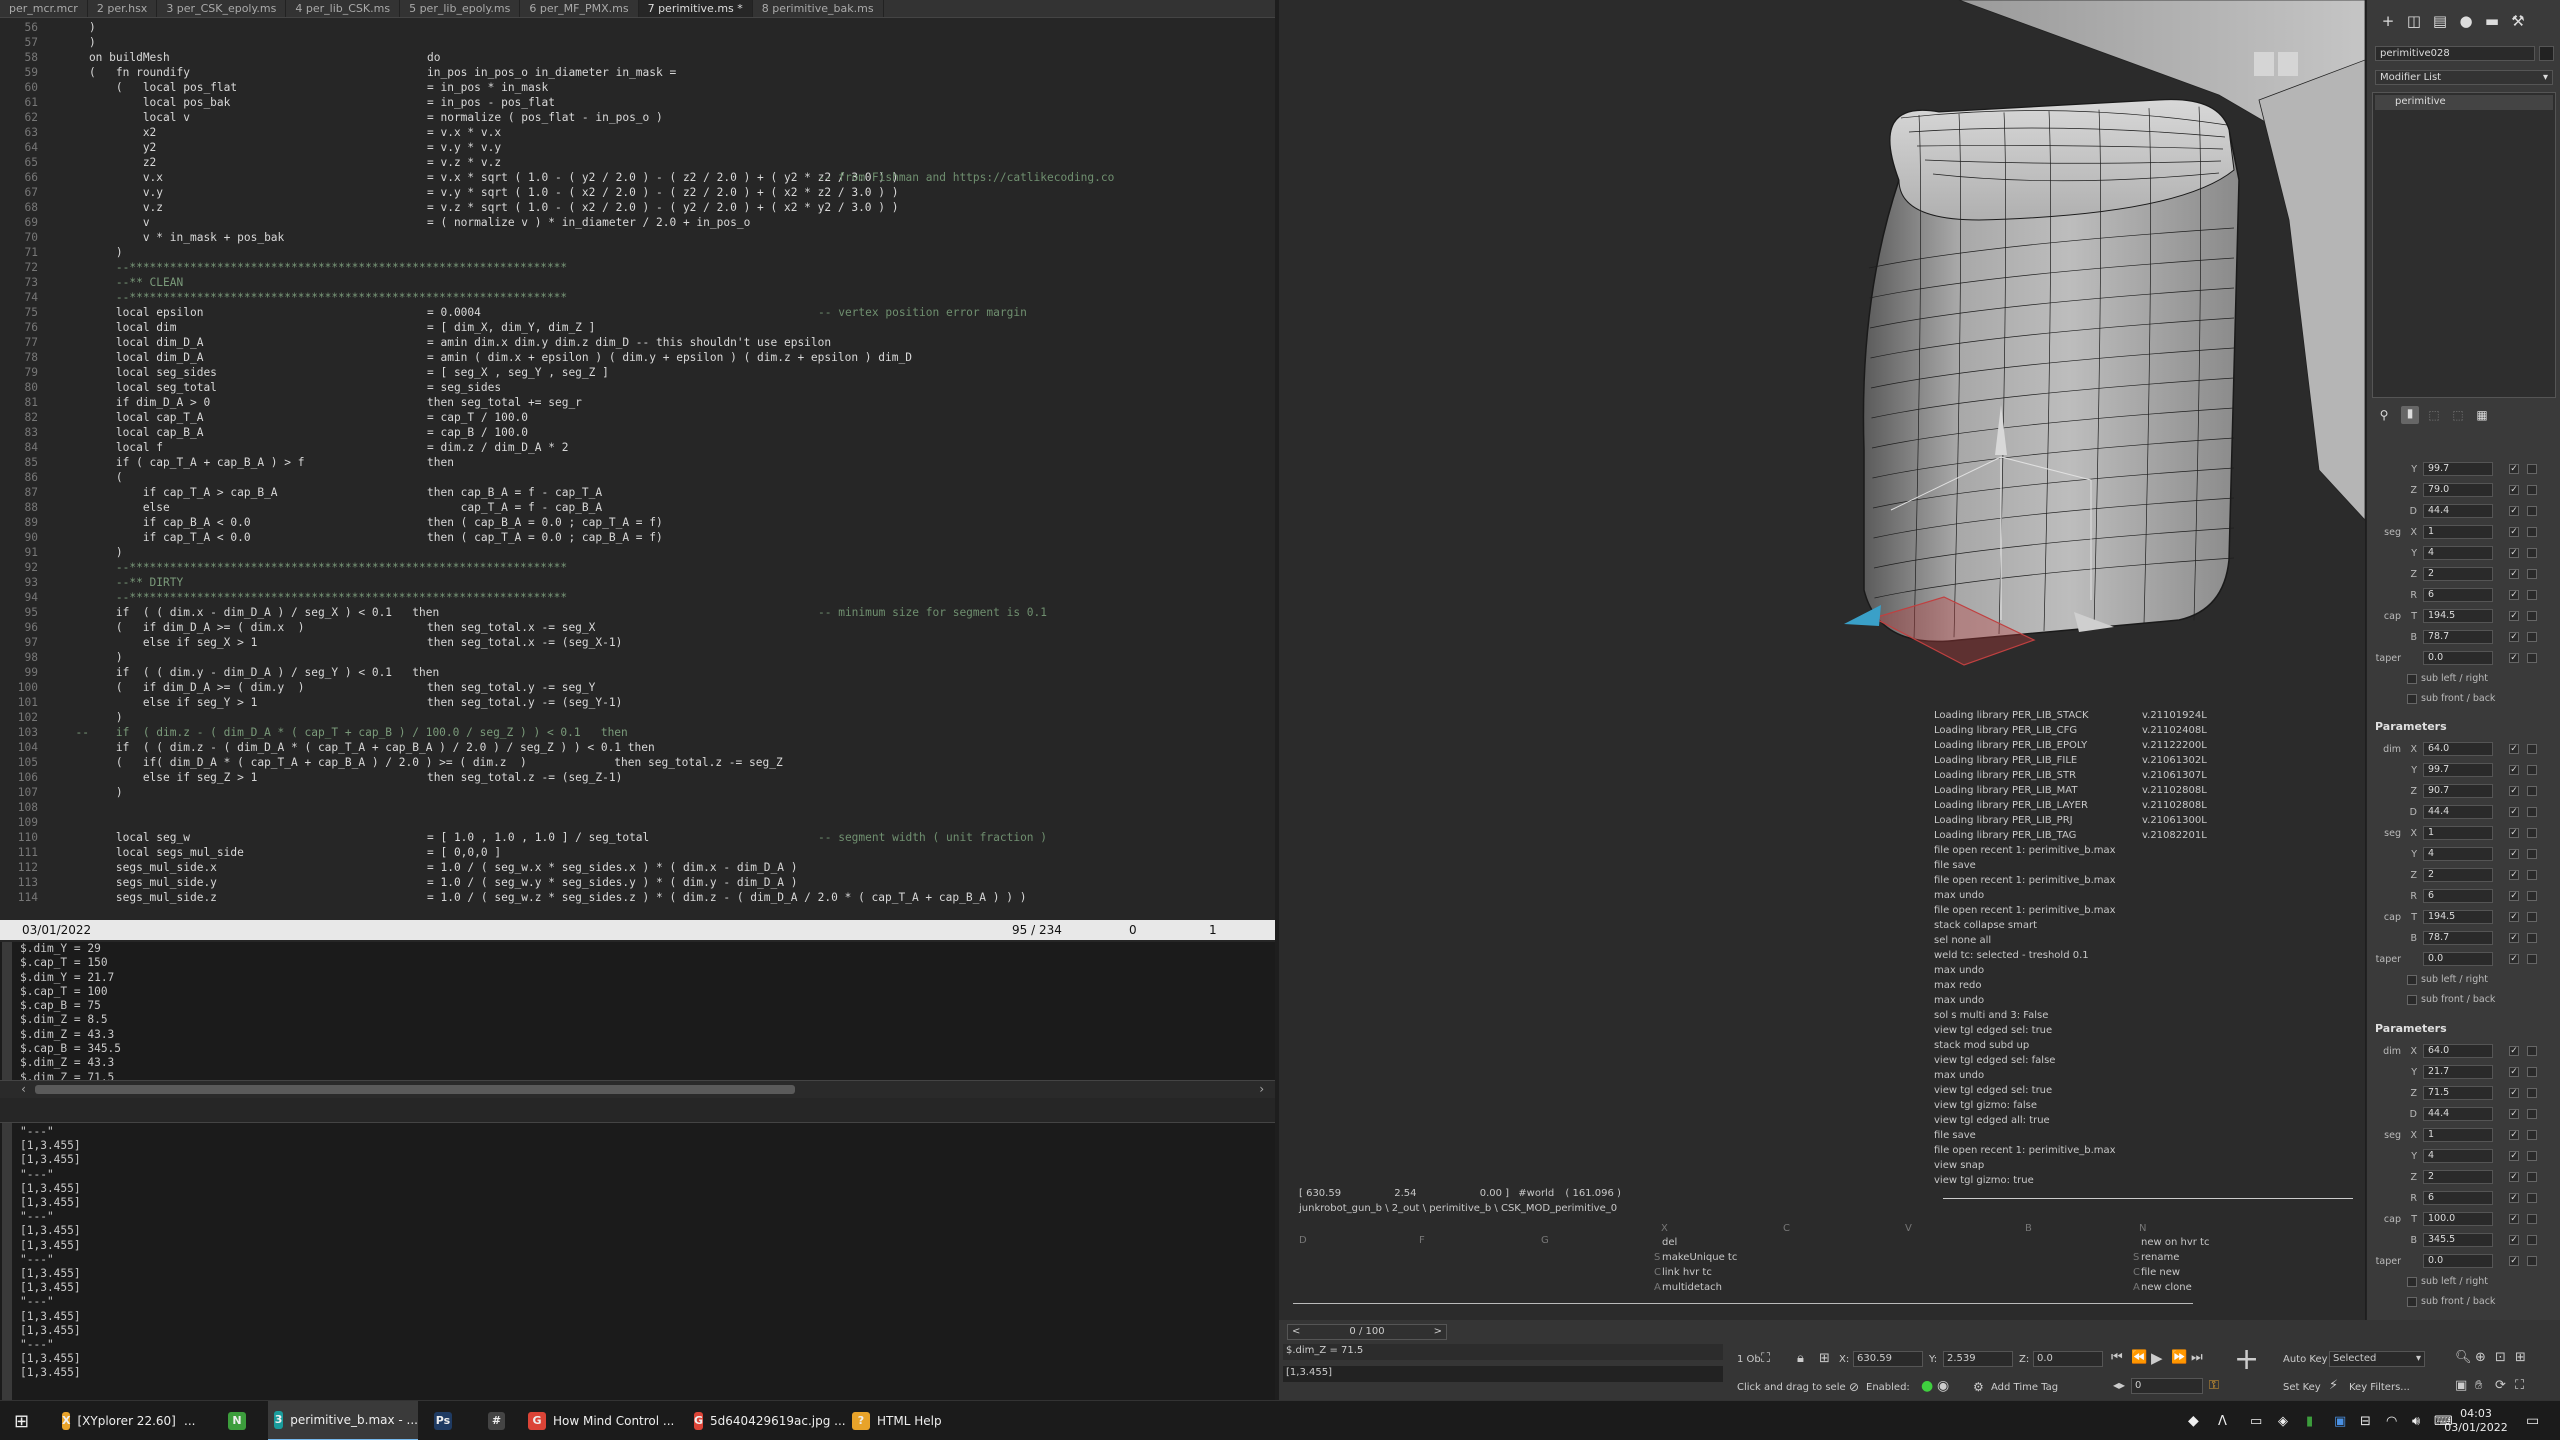 Image resolution: width=2560 pixels, height=1440 pixels. Describe the element at coordinates (1503, 1374) in the screenshot. I see `mini-listener-bottom: [1,3.455]` at that location.